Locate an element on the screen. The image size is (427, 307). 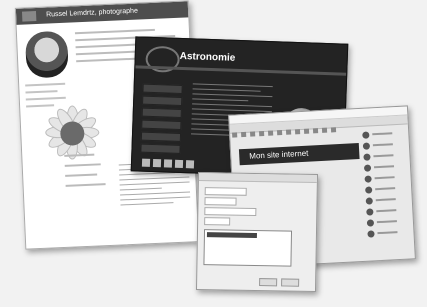
options-list is located at coordinates (248, 248).